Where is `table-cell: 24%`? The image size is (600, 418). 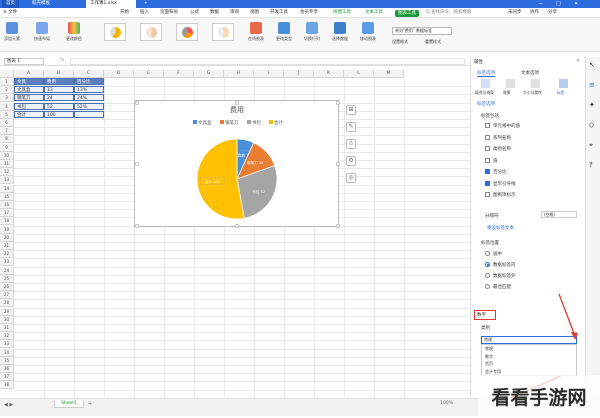
table-cell: 24% is located at coordinates (89, 98).